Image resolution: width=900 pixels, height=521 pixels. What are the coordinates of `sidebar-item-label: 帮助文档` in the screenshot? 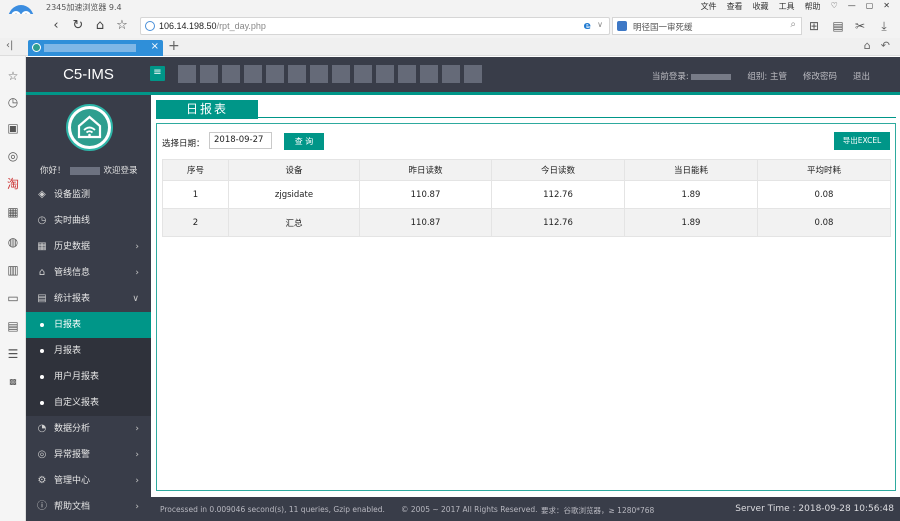 It's located at (72, 507).